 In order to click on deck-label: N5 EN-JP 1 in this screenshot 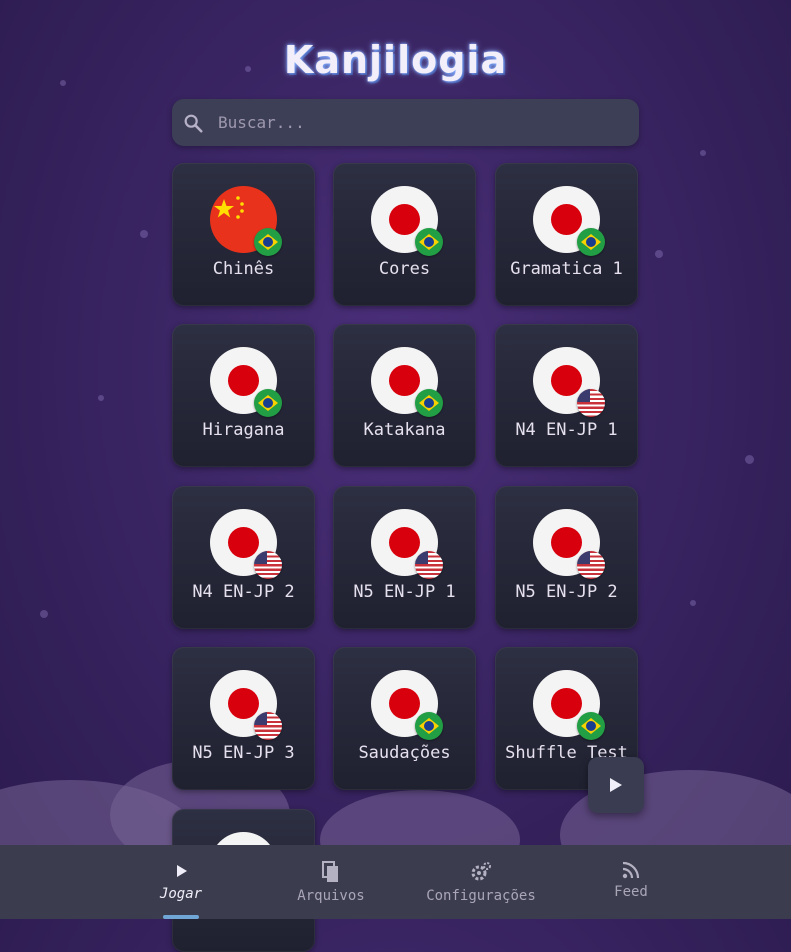, I will do `click(404, 592)`.